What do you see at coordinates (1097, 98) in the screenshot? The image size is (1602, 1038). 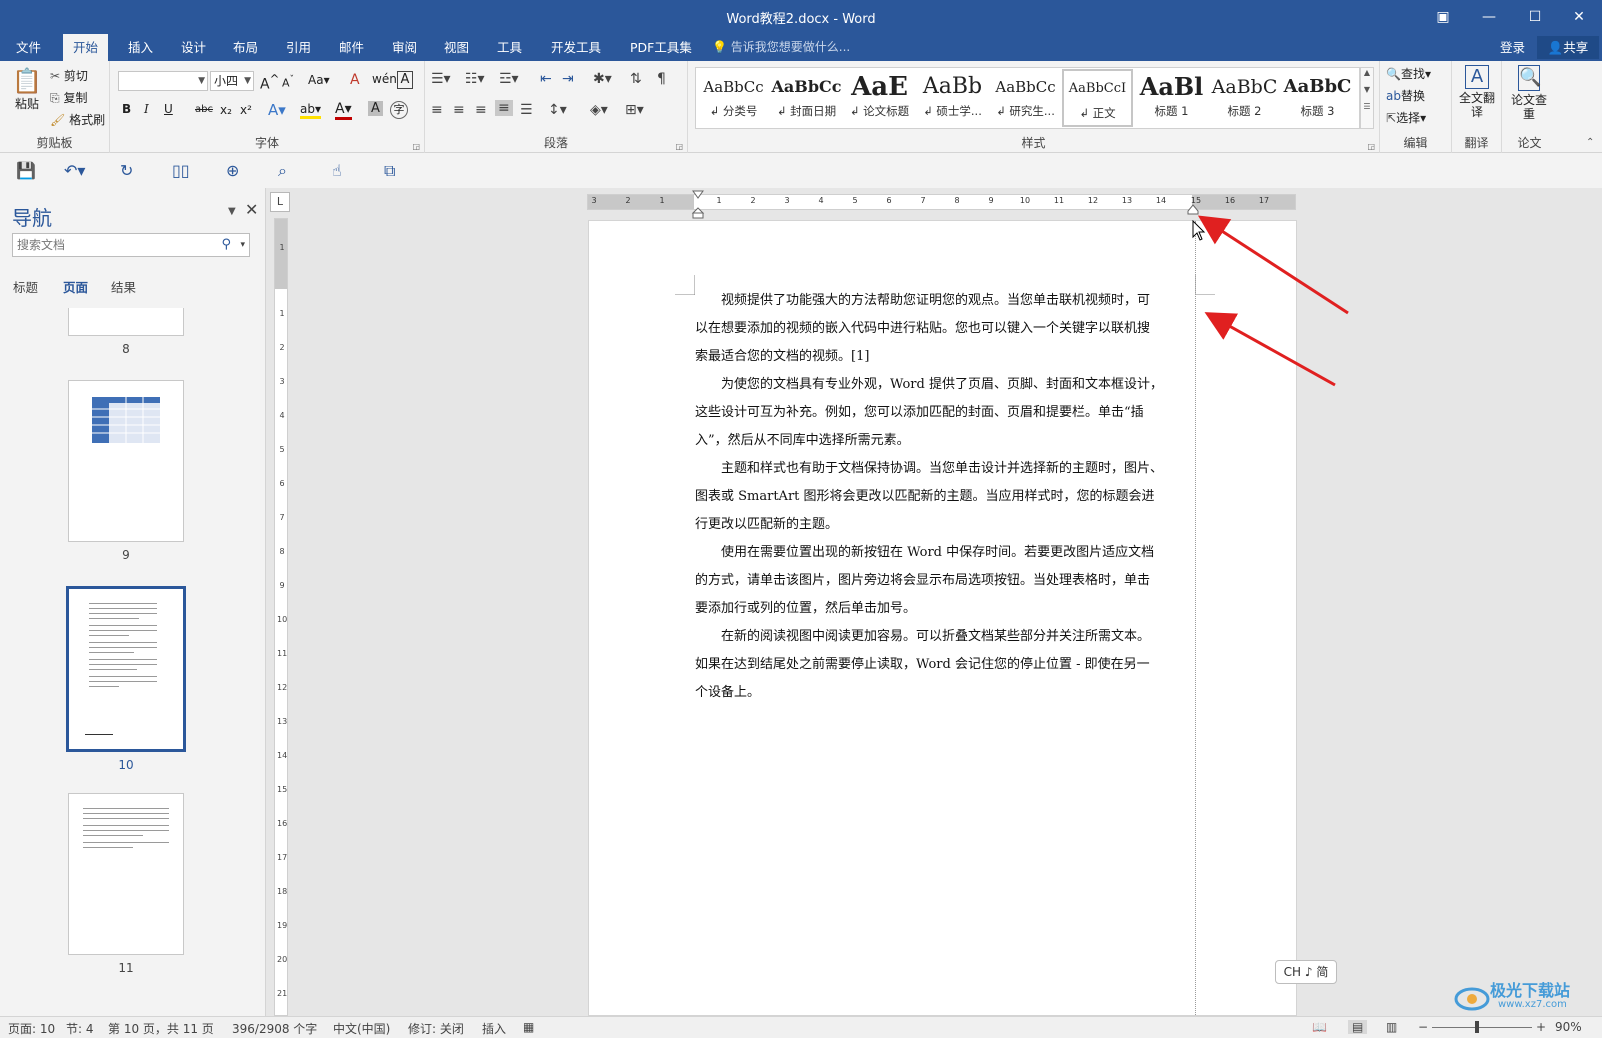 I see `style-item-selected: AaBbCcI ↲ 正文` at bounding box center [1097, 98].